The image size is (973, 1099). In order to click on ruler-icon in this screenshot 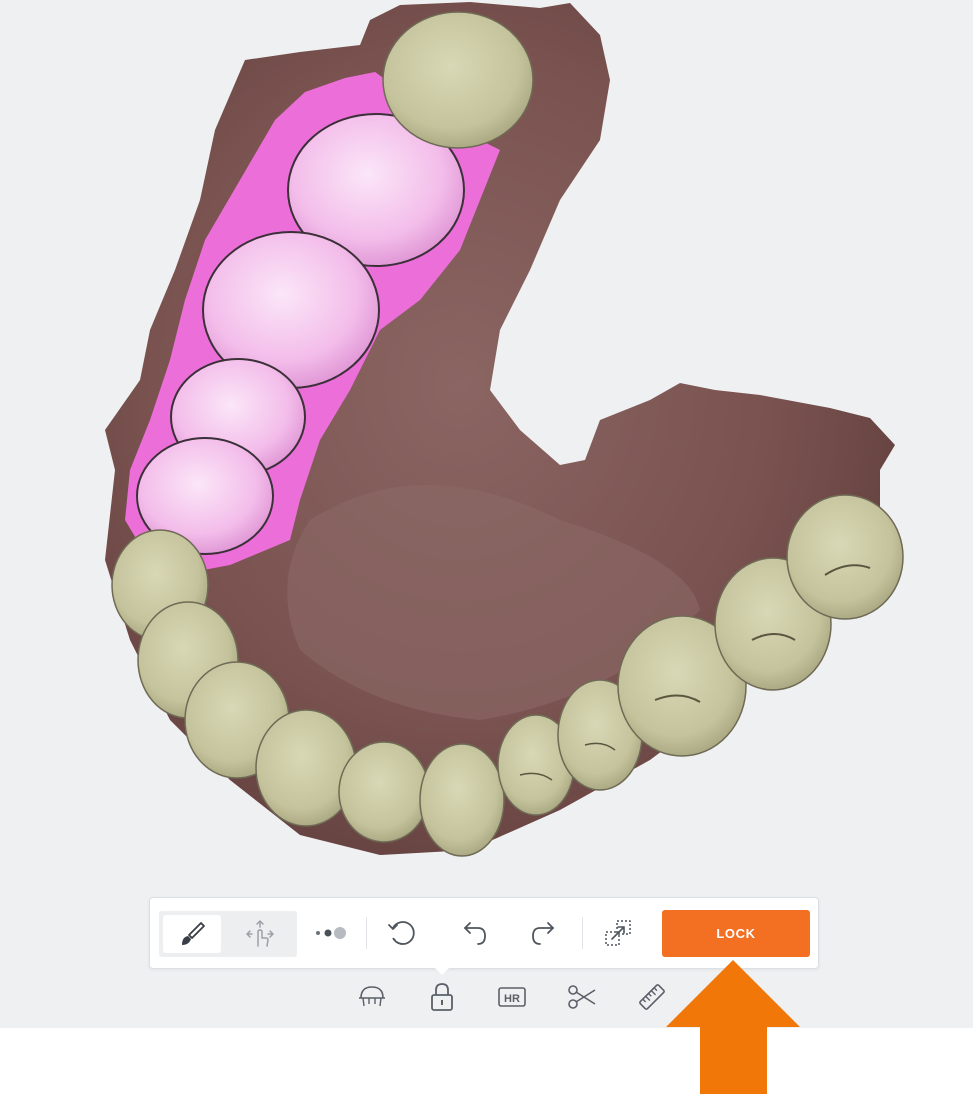, I will do `click(652, 997)`.